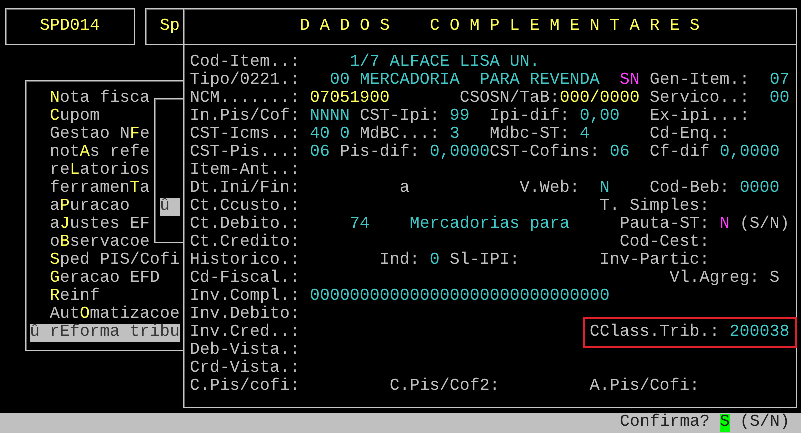 Image resolution: width=801 pixels, height=433 pixels. I want to click on program-label: Sp, so click(170, 27).